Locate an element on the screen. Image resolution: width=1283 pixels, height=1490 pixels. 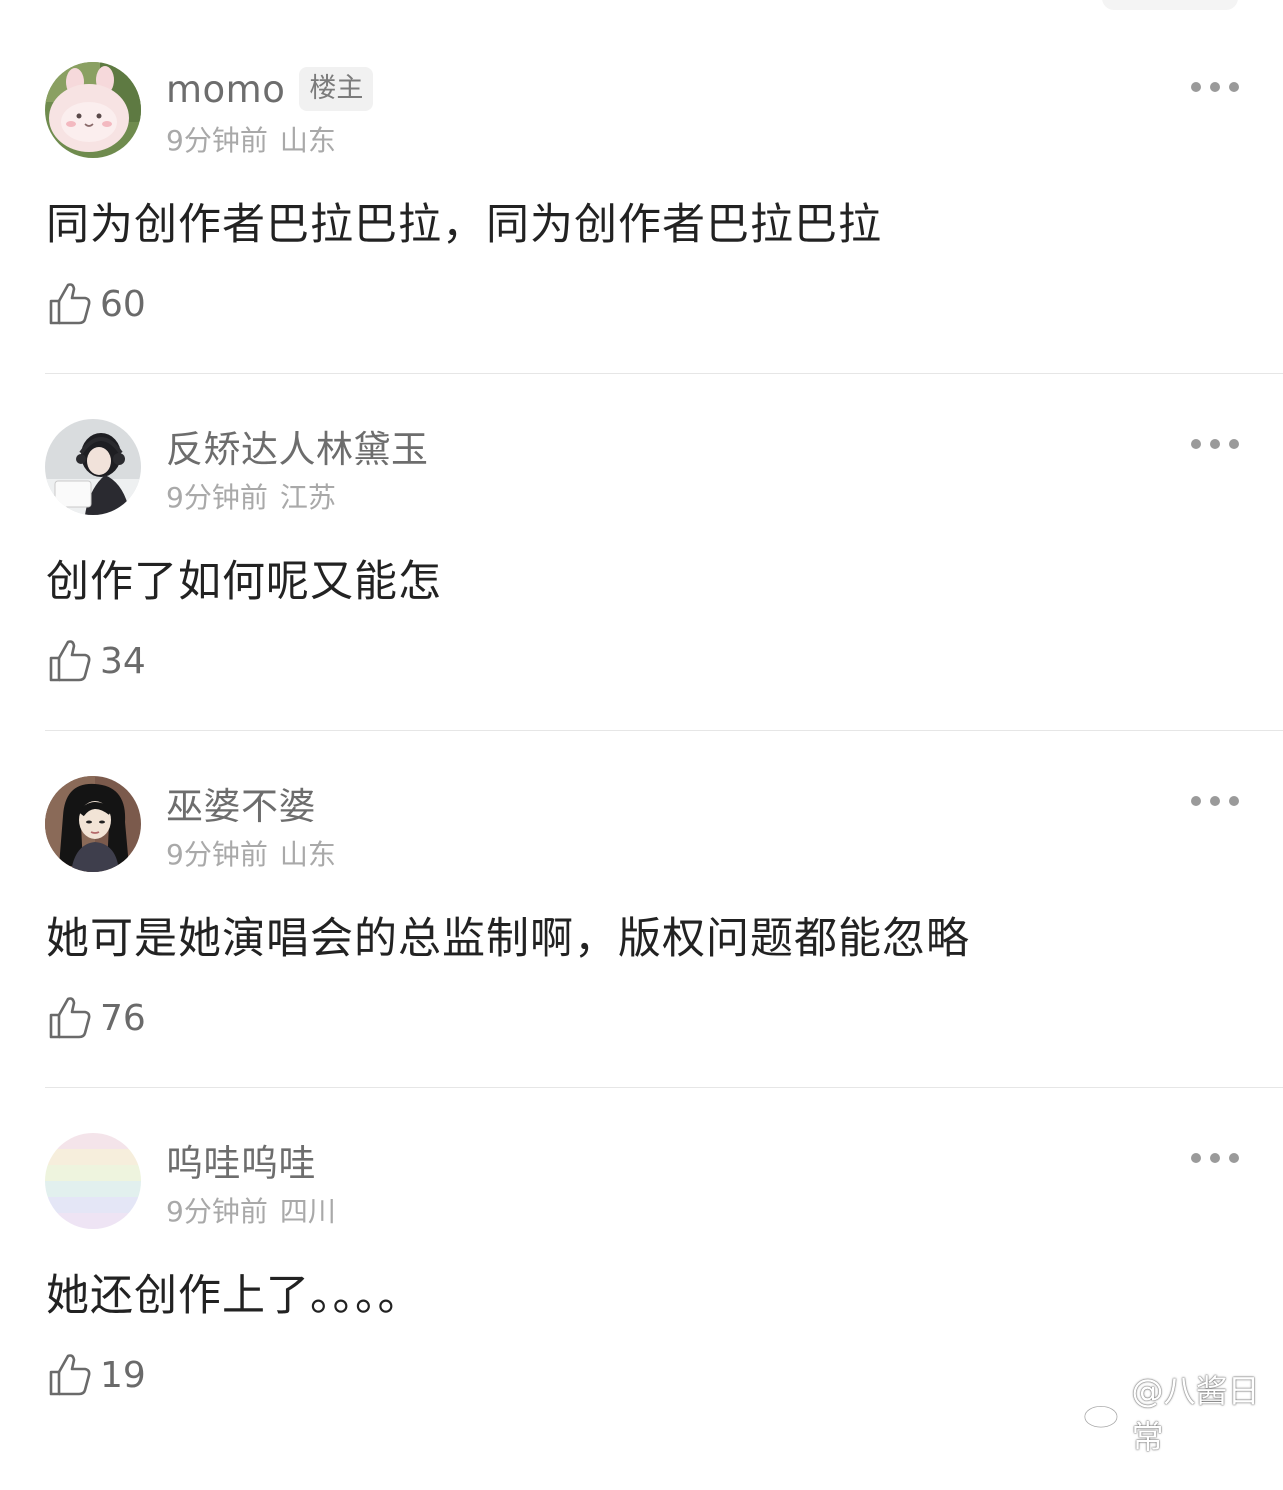
cartoon-girl-avatar-icon is located at coordinates (93, 824).